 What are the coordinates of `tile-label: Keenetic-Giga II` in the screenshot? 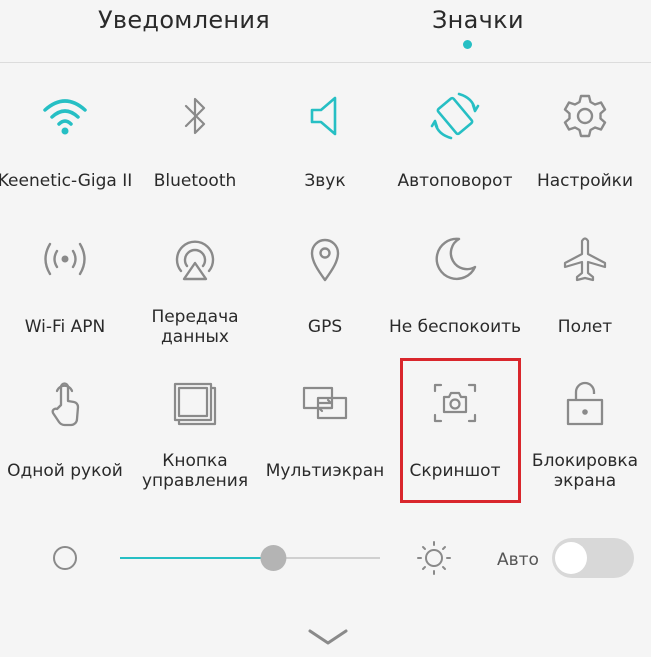 It's located at (66, 181).